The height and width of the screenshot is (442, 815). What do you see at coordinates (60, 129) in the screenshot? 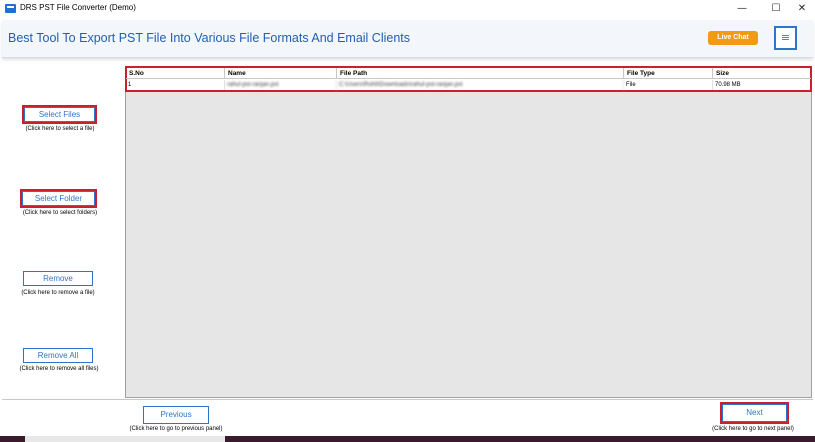
I see `select-files-hint: (Click here to select a file)` at bounding box center [60, 129].